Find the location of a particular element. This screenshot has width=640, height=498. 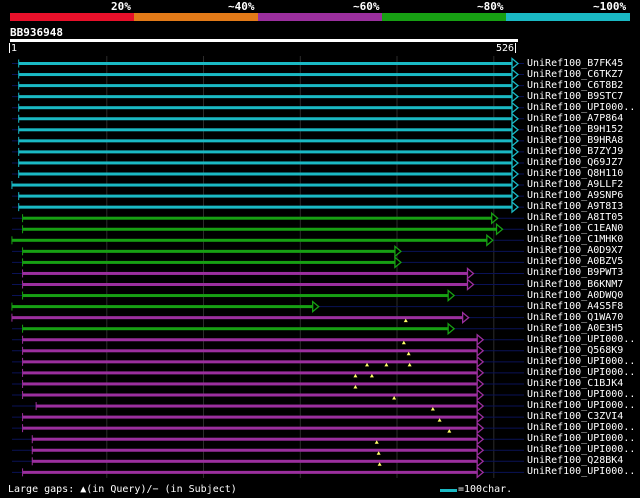

hit-label: UniRef100_A9SNP6 is located at coordinates (575, 195).